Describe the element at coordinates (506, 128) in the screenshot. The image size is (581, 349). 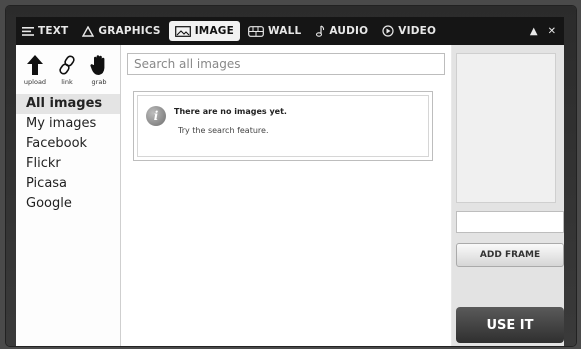
I see `image-preview` at that location.